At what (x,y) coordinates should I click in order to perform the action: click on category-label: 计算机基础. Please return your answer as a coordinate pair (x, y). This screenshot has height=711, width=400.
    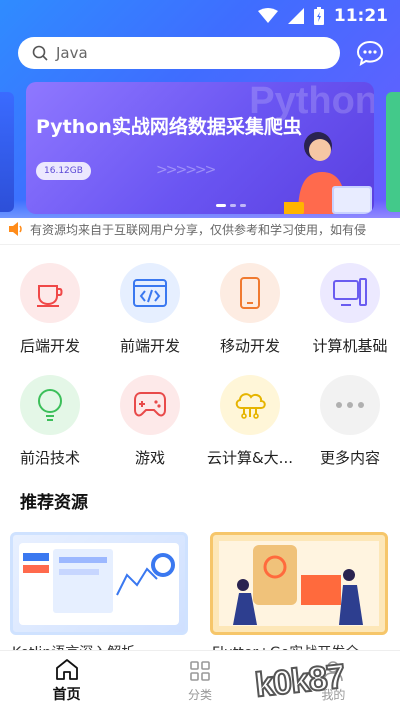
    Looking at the image, I should click on (350, 346).